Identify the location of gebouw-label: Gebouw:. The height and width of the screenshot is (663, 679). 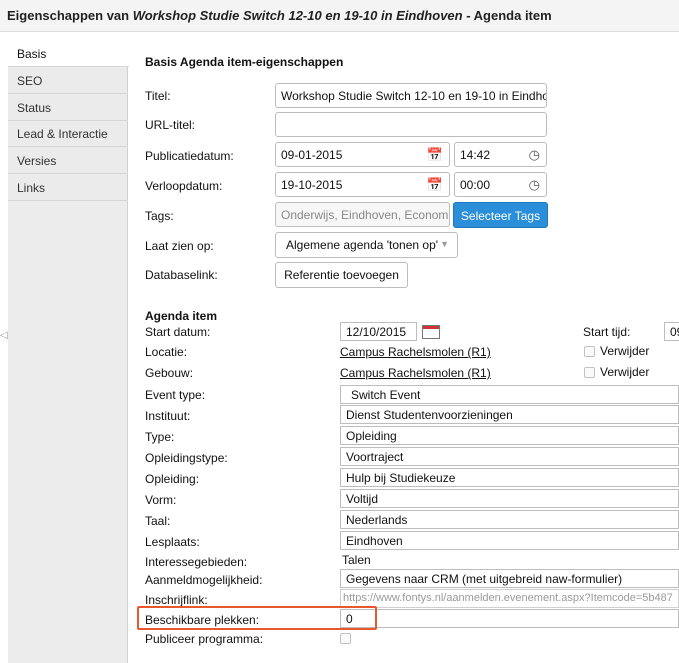
(169, 373).